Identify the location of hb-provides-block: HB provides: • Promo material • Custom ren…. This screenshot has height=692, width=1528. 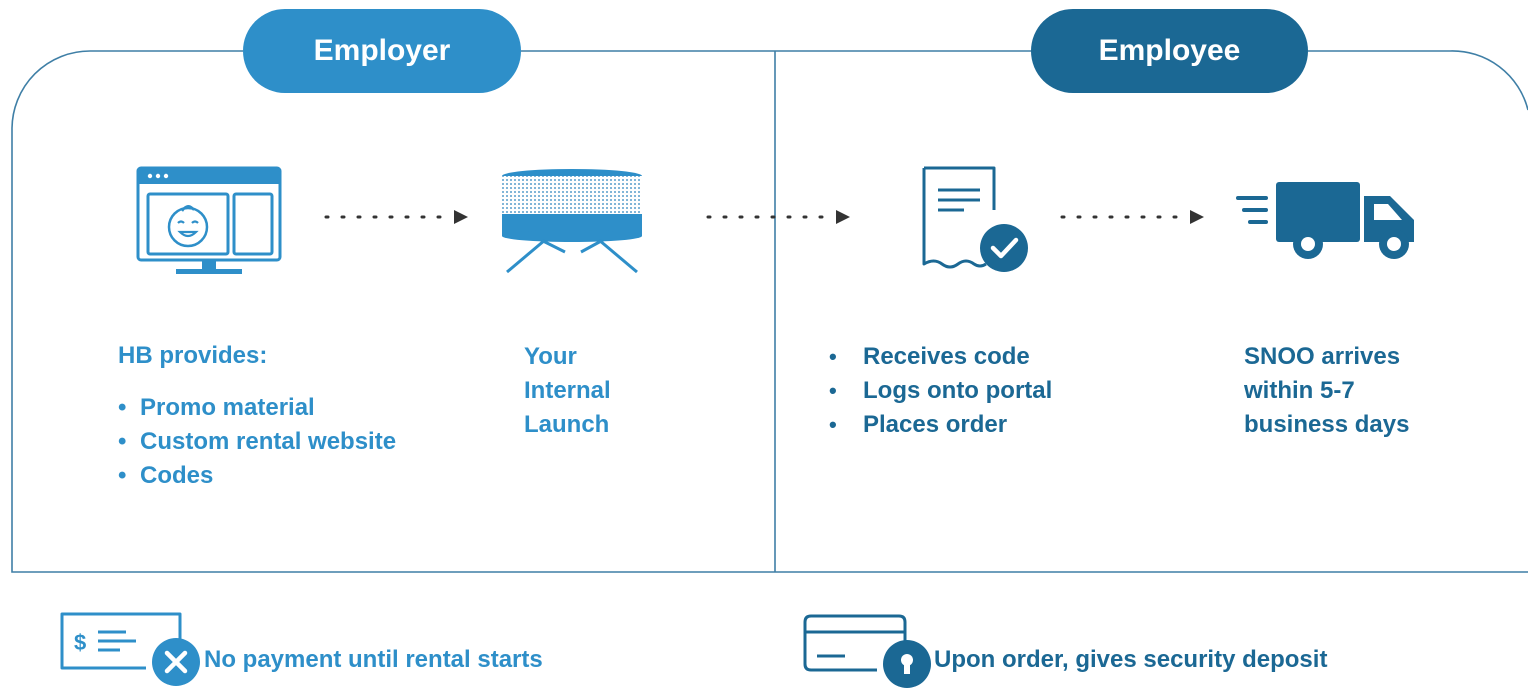
(257, 416).